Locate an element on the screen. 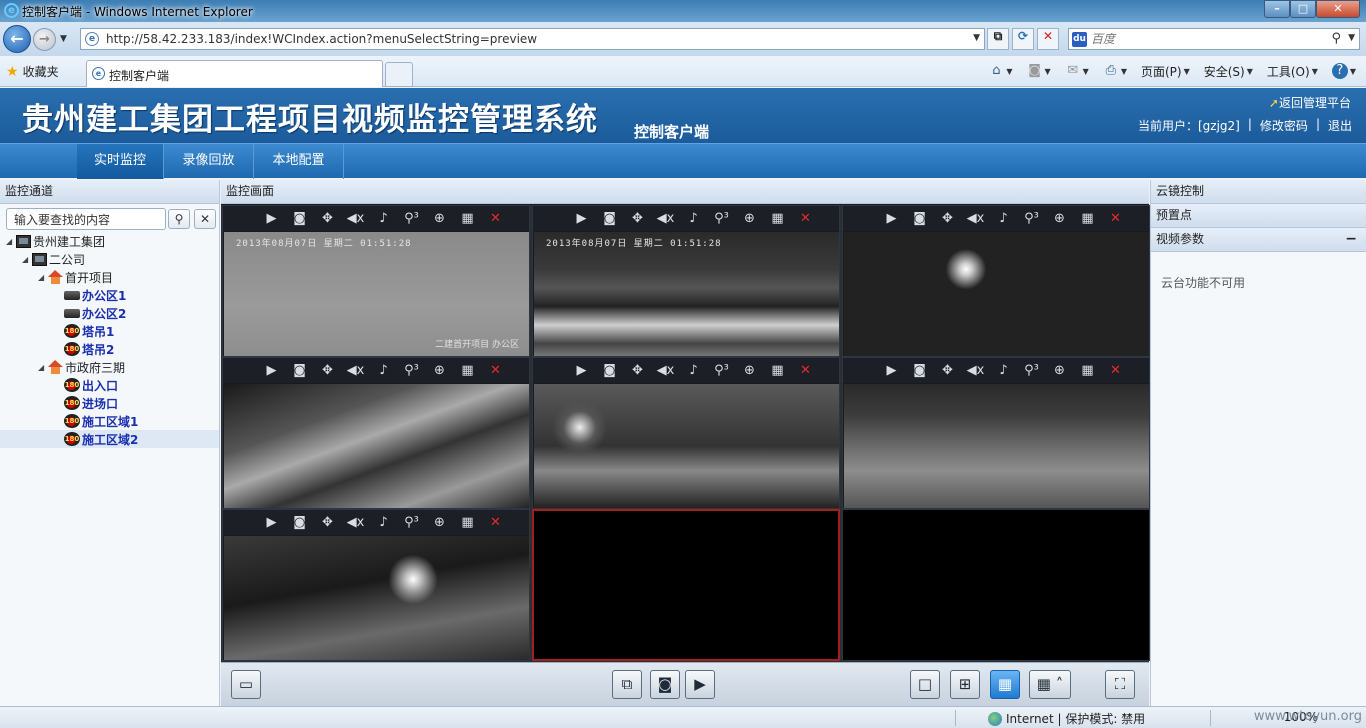 This screenshot has width=1366, height=728. page-menu: 页面(P) ▼ is located at coordinates (1165, 71).